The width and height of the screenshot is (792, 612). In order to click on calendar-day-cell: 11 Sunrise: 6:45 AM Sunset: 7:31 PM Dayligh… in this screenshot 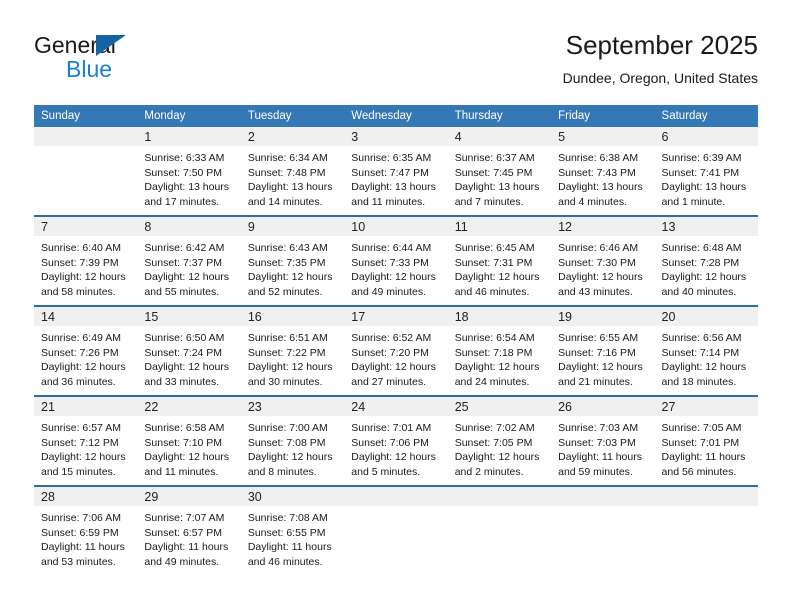, I will do `click(499, 260)`.